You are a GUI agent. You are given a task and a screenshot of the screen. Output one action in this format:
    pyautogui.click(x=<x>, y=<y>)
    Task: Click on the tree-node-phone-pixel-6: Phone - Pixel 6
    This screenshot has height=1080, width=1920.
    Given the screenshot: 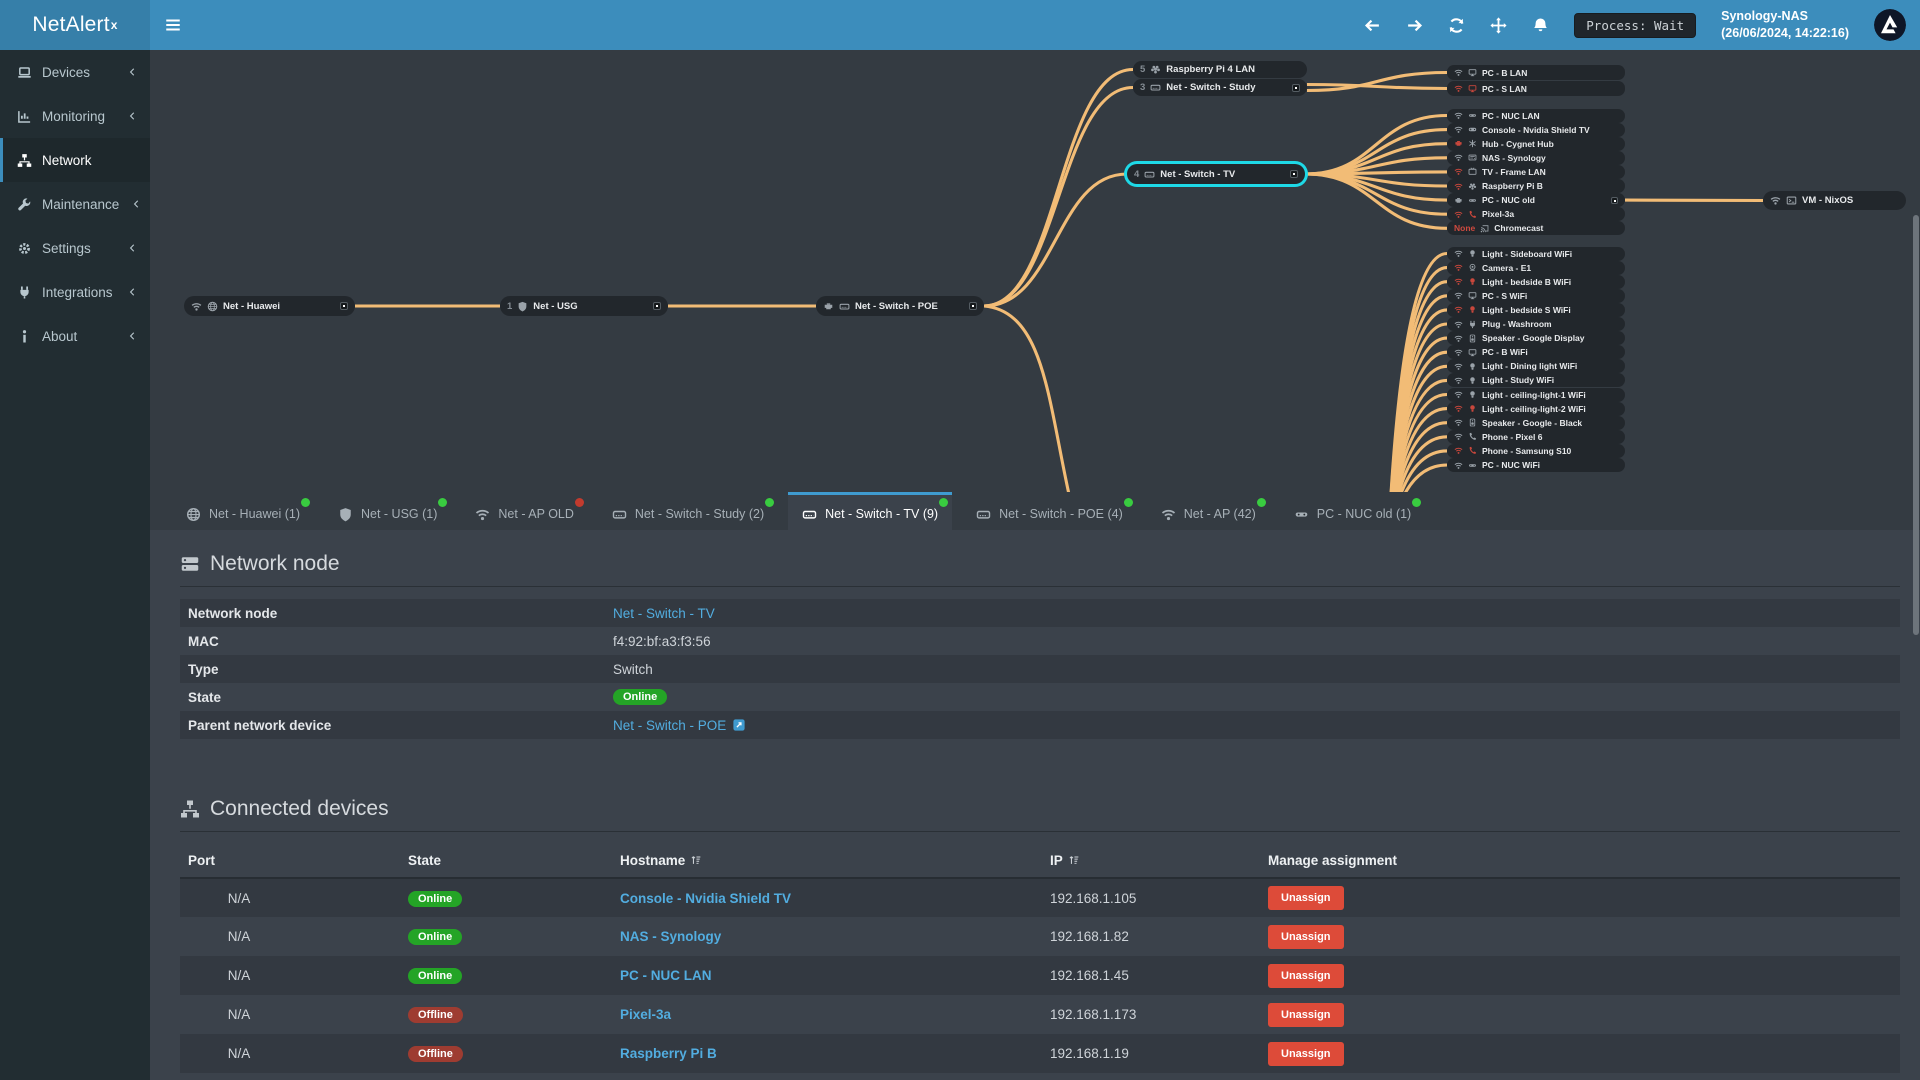 What is the action you would take?
    pyautogui.click(x=1536, y=436)
    